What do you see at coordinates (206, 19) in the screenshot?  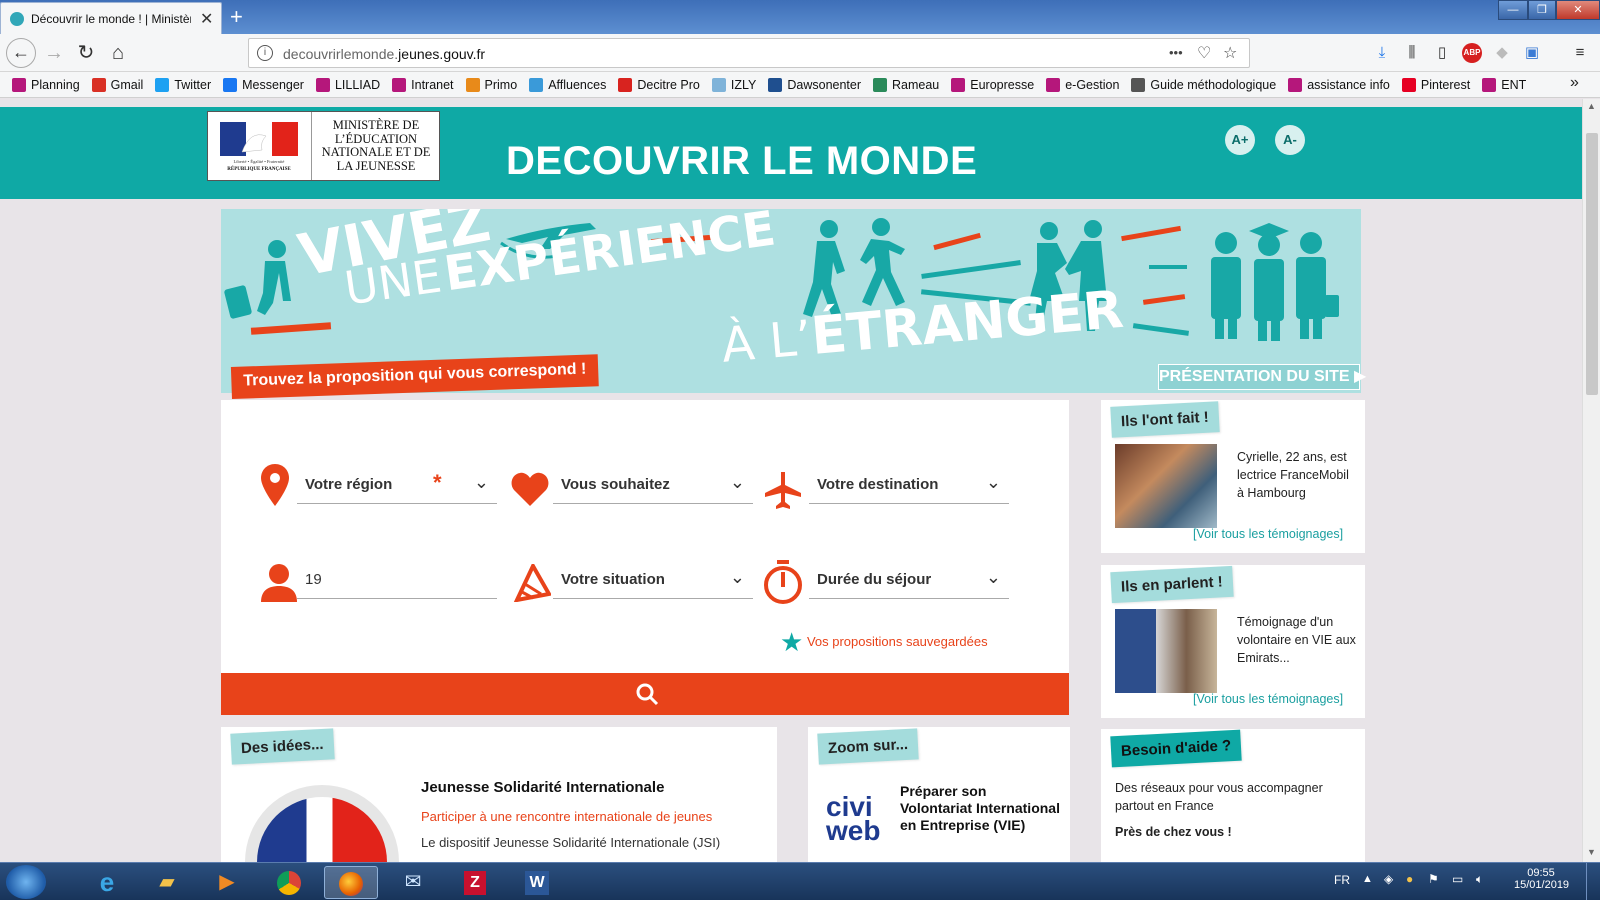 I see `close-tab-icon: ✕` at bounding box center [206, 19].